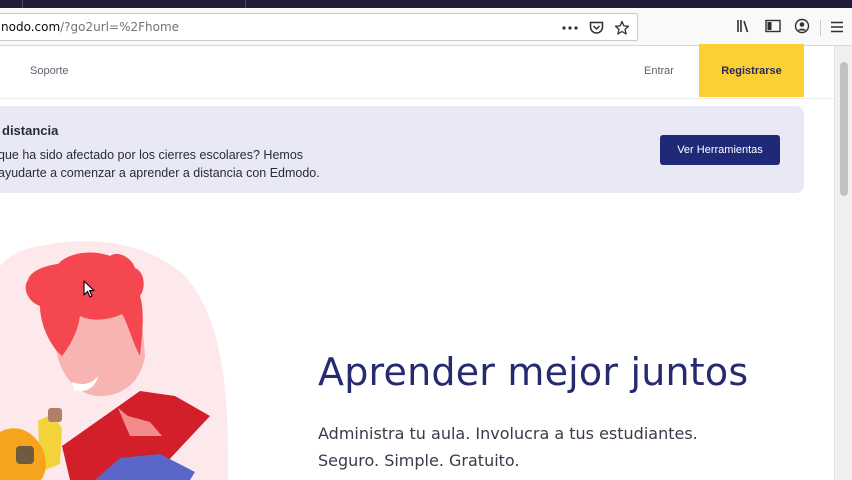 The height and width of the screenshot is (480, 852). I want to click on browser-toolbar: nodo.com/?go2url=%2Fhome, so click(426, 27).